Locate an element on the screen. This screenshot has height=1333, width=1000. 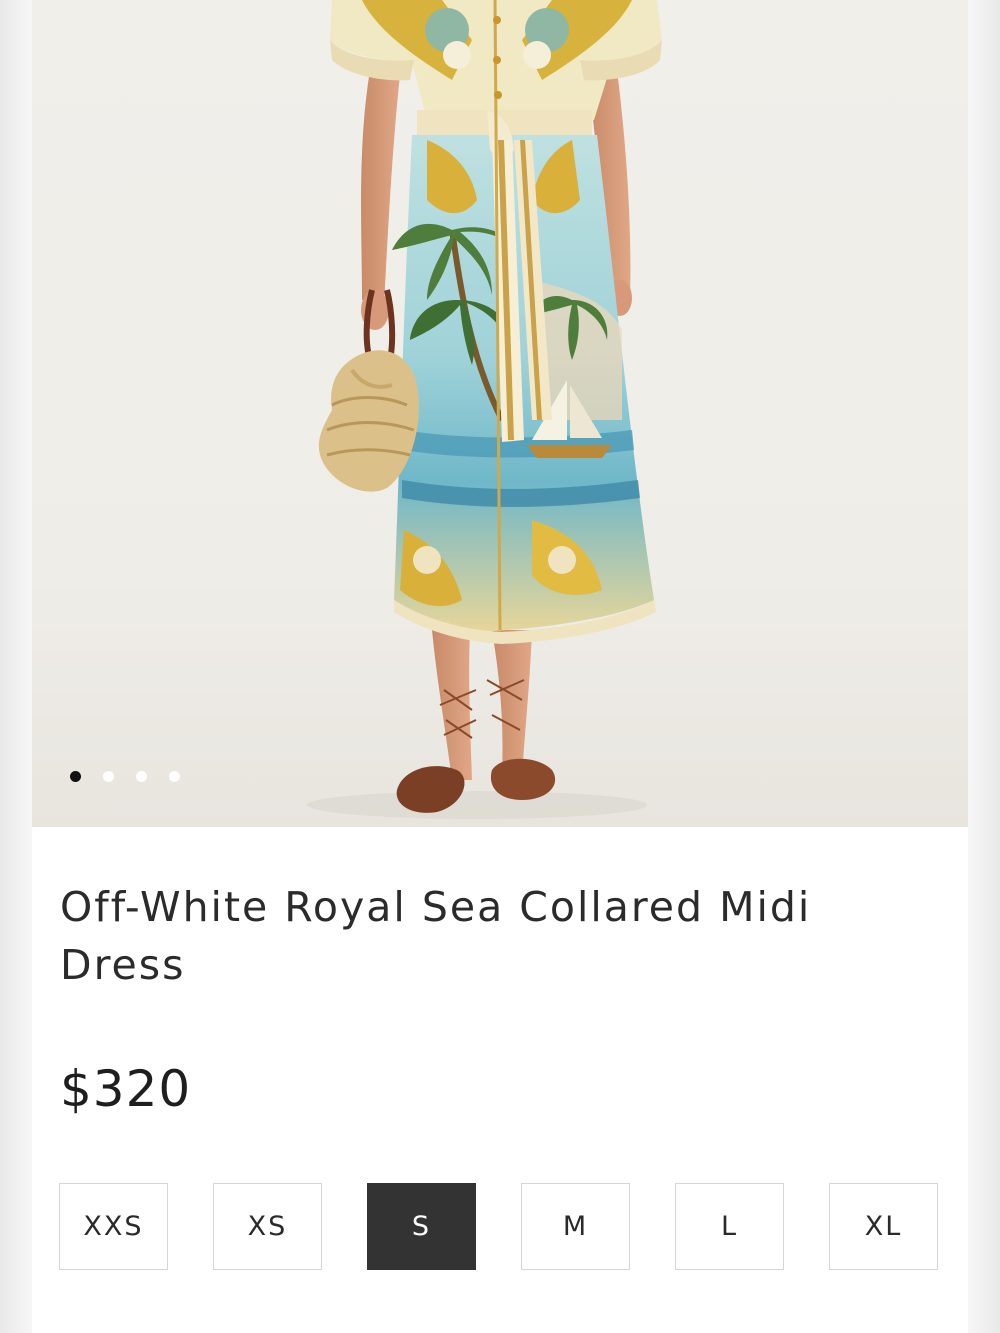
size-option-xxs: XXS is located at coordinates (113, 1226).